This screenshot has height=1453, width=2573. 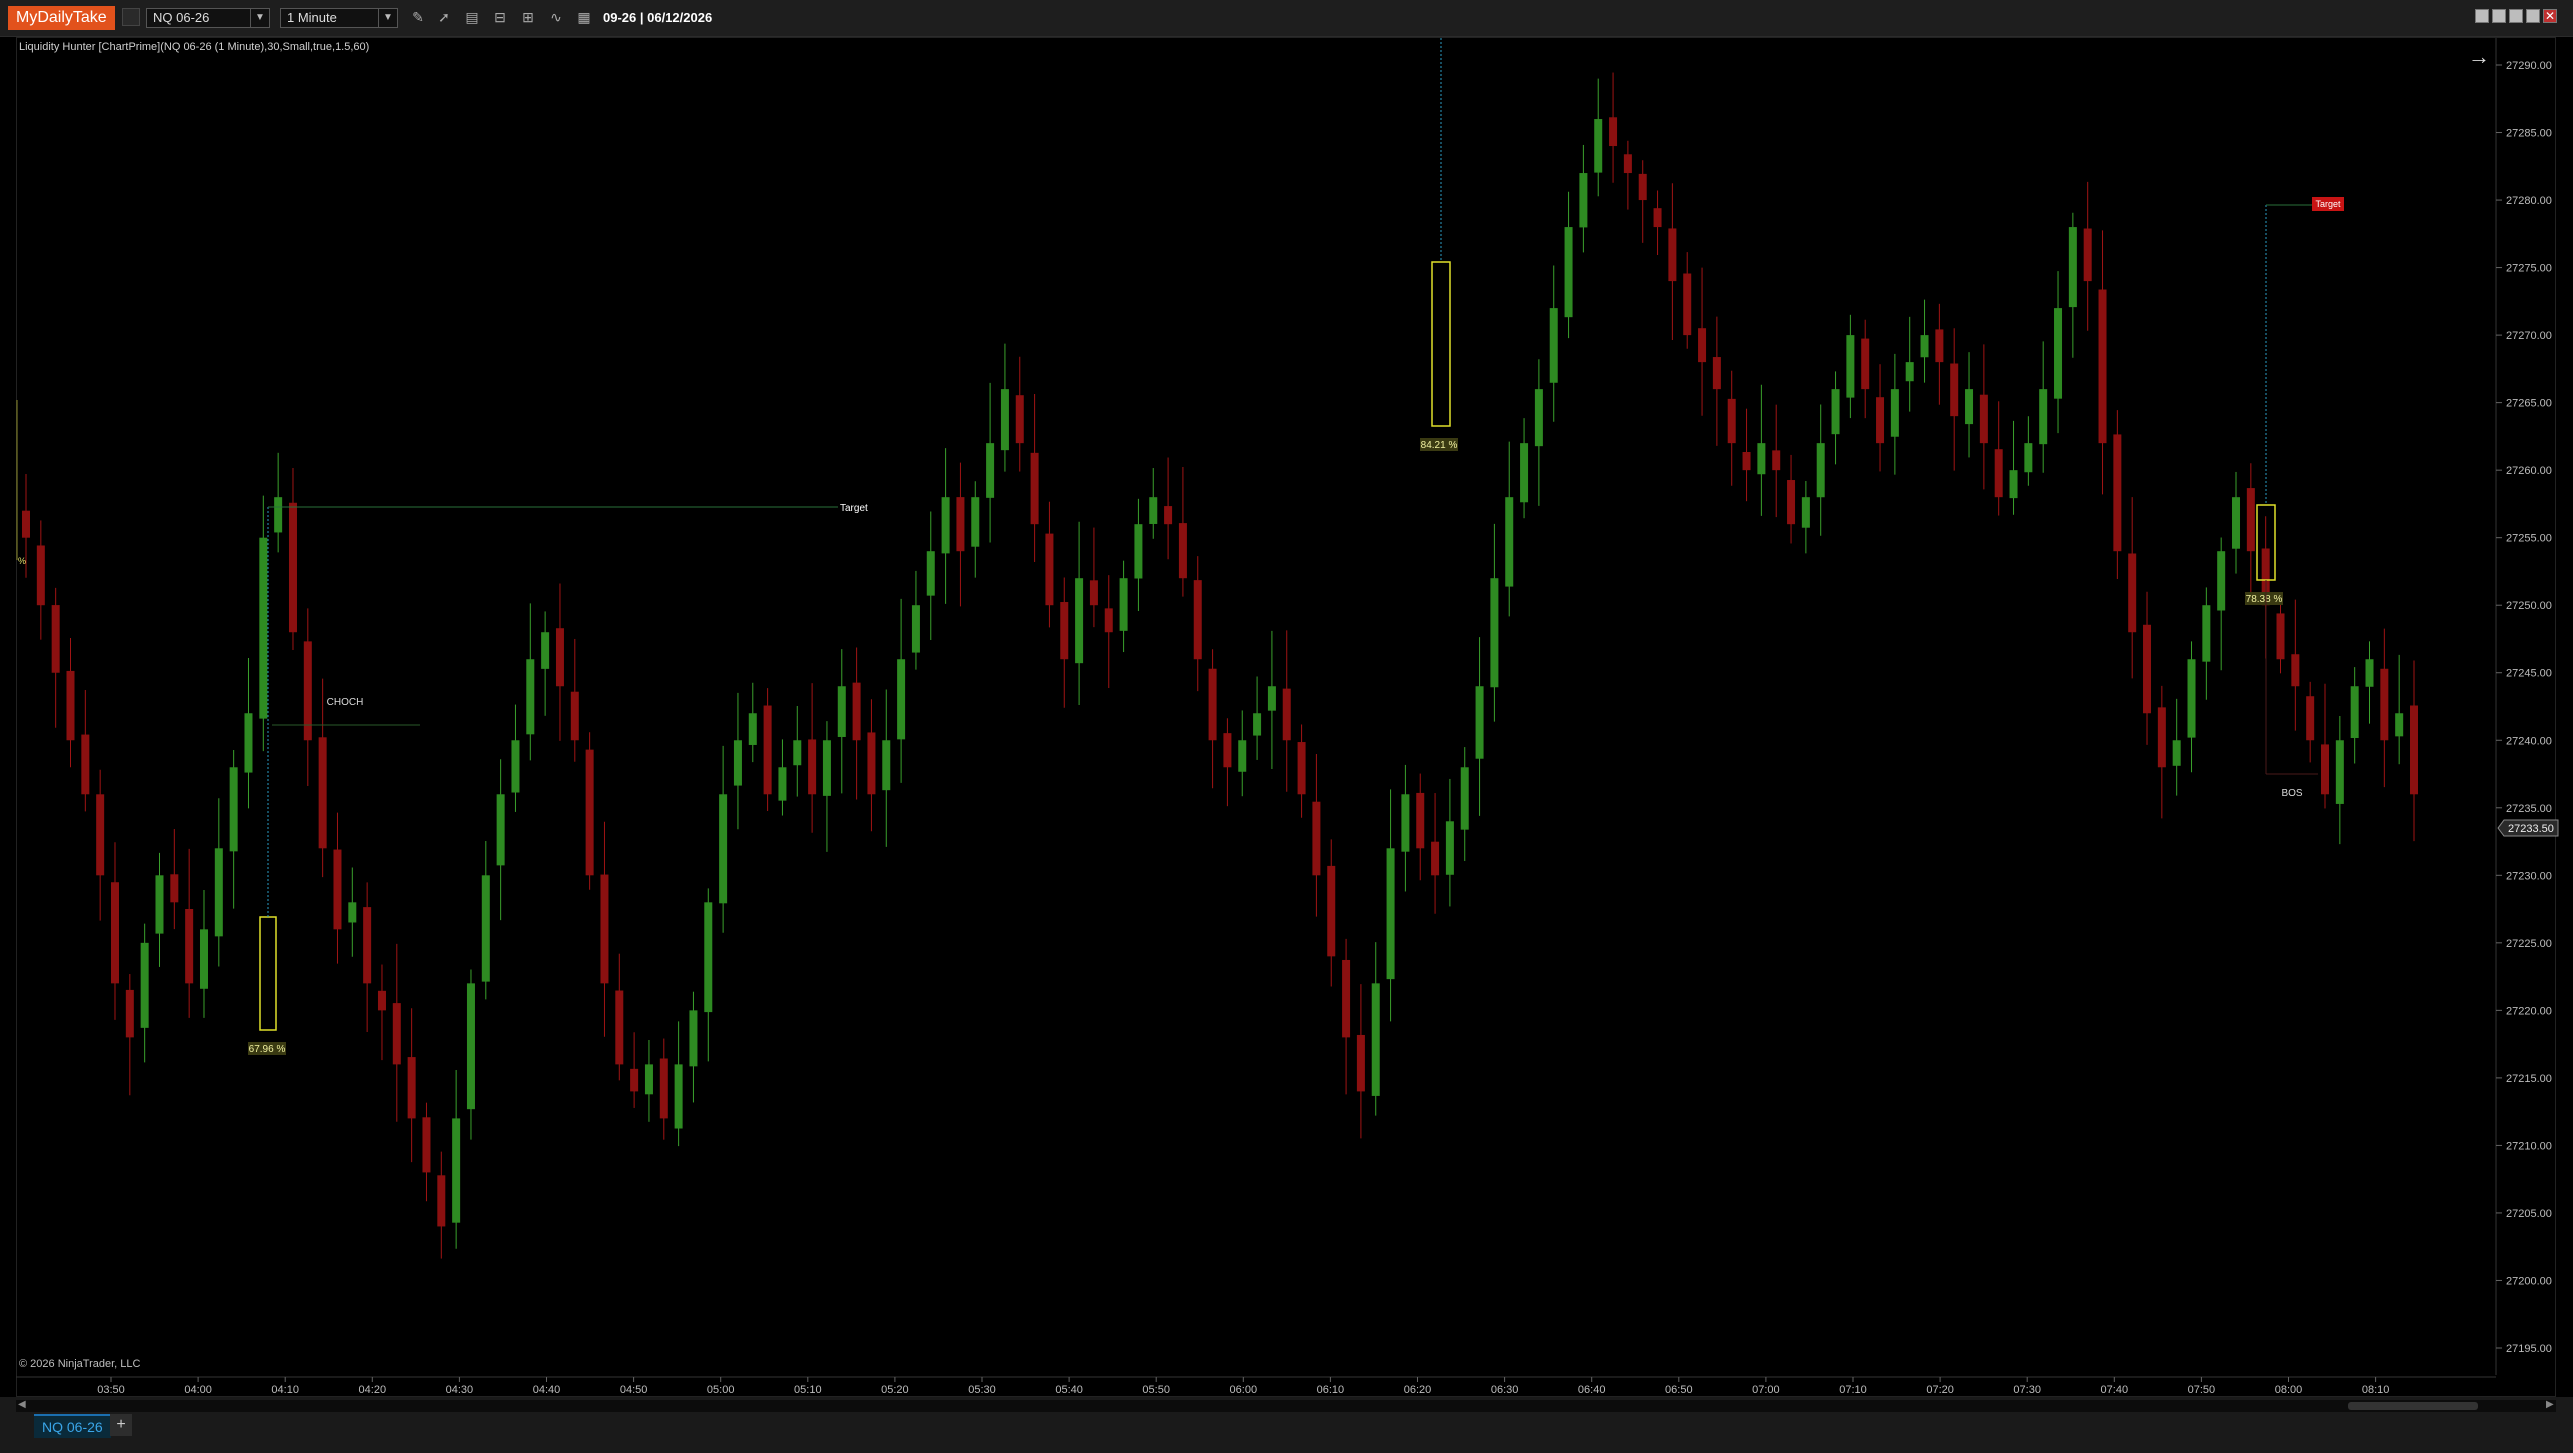 What do you see at coordinates (2529, 1281) in the screenshot?
I see `price-tick-label: 27200.00` at bounding box center [2529, 1281].